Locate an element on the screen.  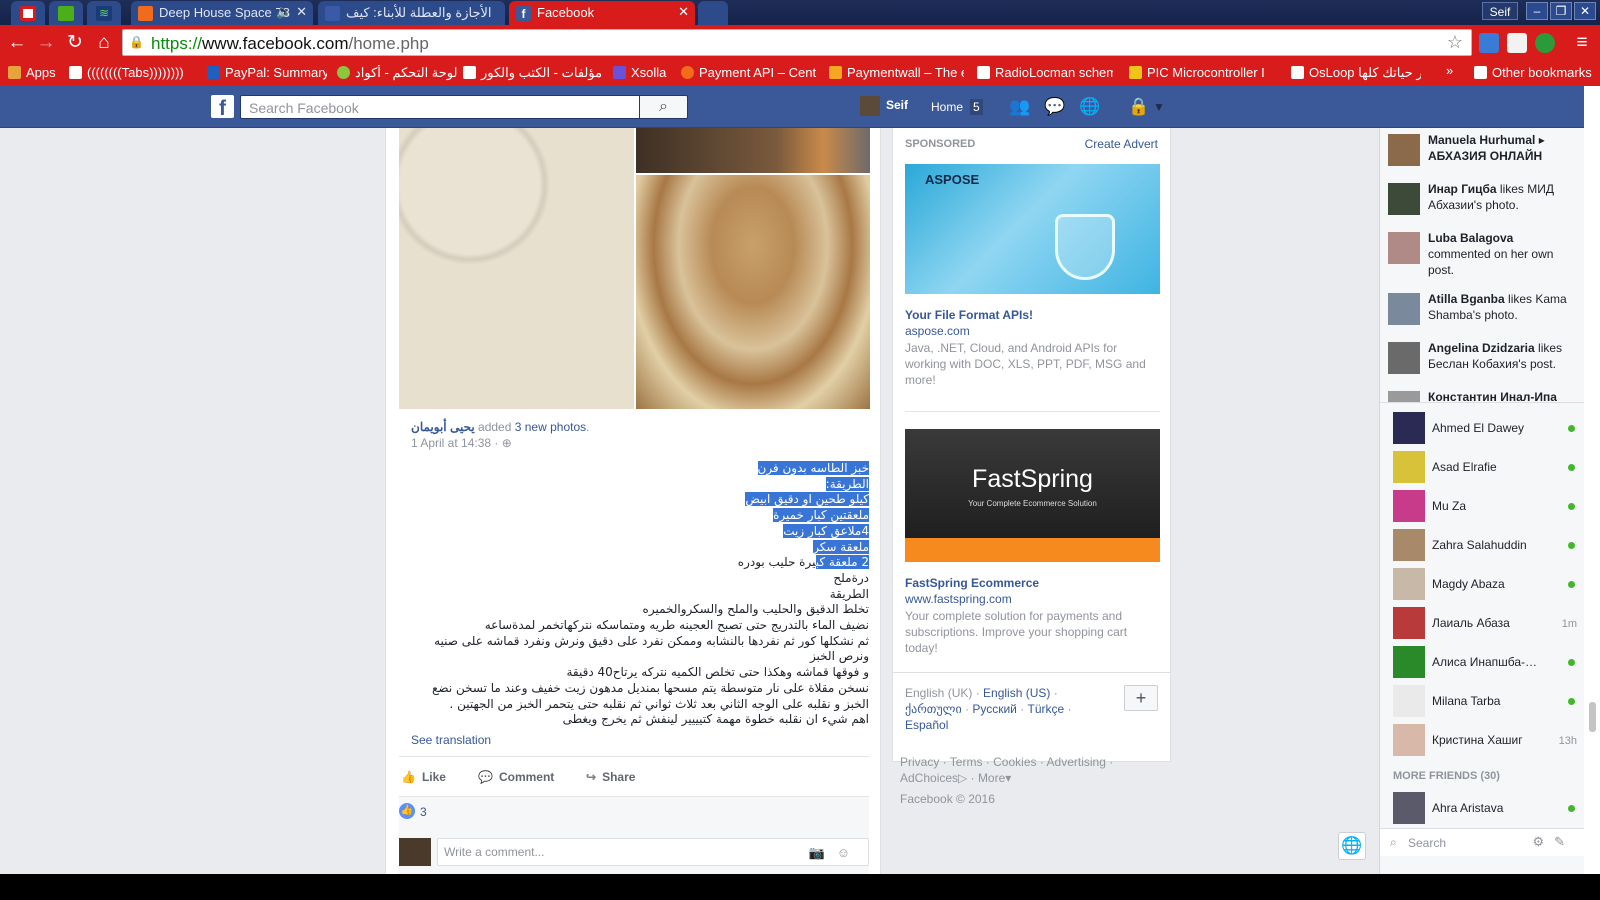
ticker-item: Atilla Bganba likes Kama Shamba's photo. is located at coordinates (1482, 311).